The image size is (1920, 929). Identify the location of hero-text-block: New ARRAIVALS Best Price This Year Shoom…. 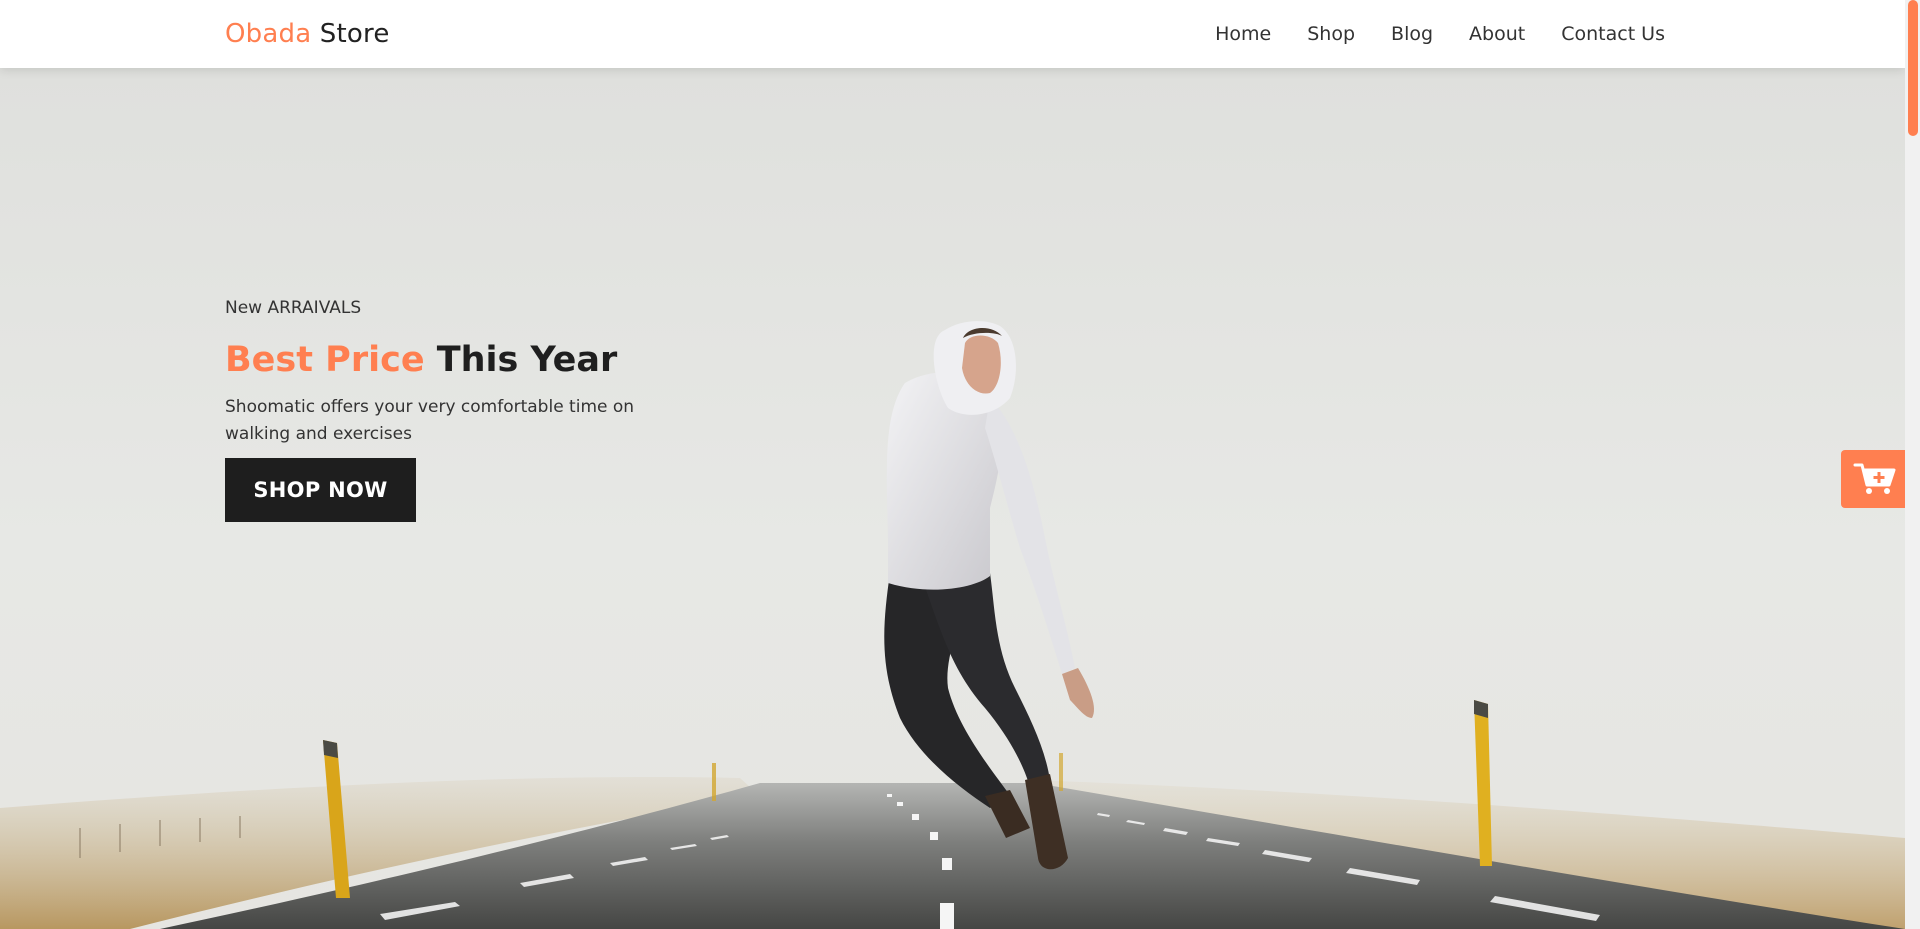
(445, 409).